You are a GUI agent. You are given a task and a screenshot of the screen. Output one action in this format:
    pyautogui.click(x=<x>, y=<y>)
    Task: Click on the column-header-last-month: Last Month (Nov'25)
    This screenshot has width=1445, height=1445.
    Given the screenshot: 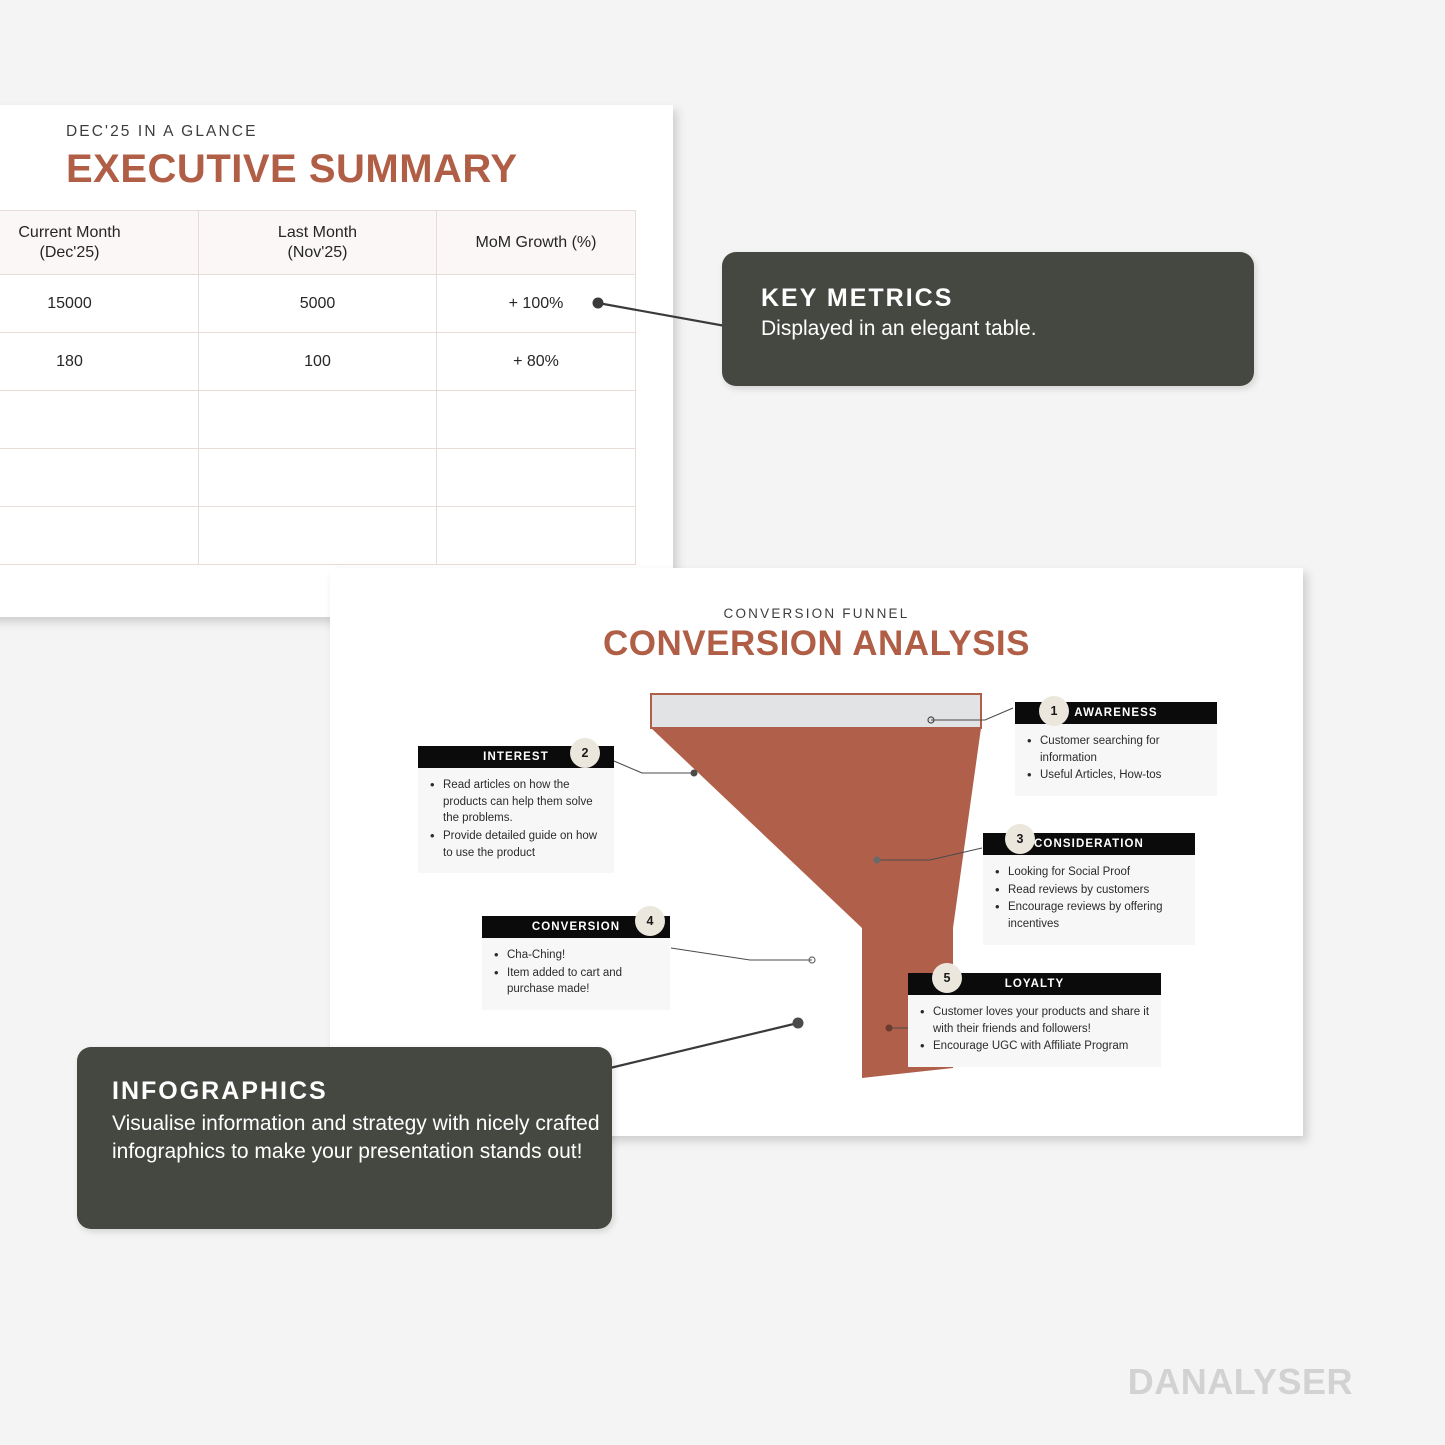 What is the action you would take?
    pyautogui.click(x=317, y=242)
    